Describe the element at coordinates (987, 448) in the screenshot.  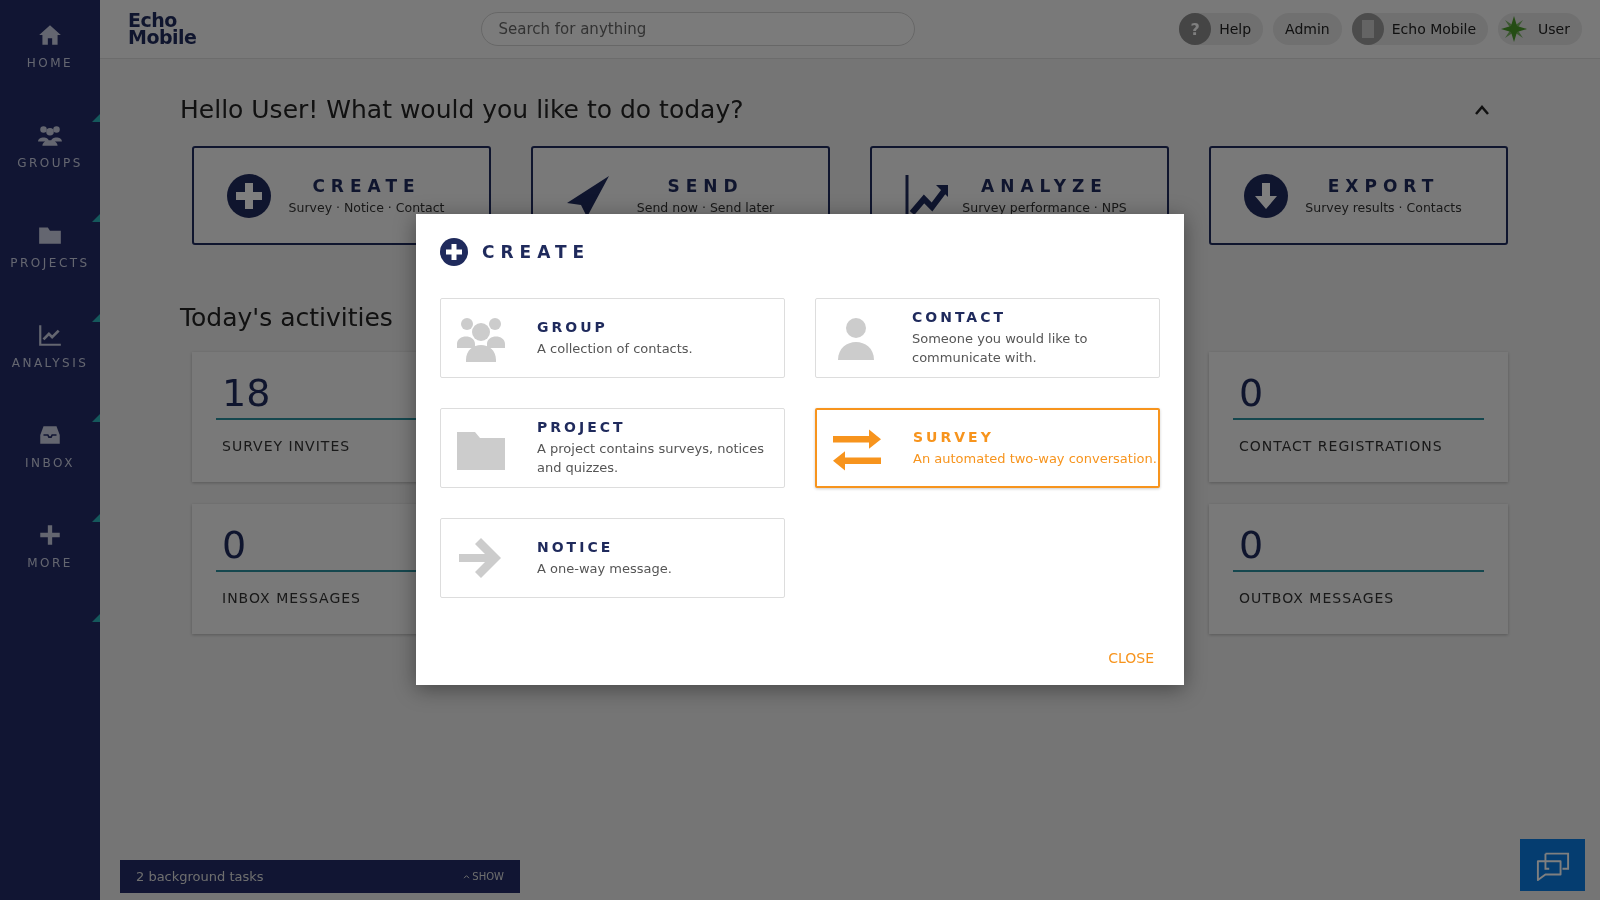
I see `option-card: SURVEY An automated two-way conversation.` at that location.